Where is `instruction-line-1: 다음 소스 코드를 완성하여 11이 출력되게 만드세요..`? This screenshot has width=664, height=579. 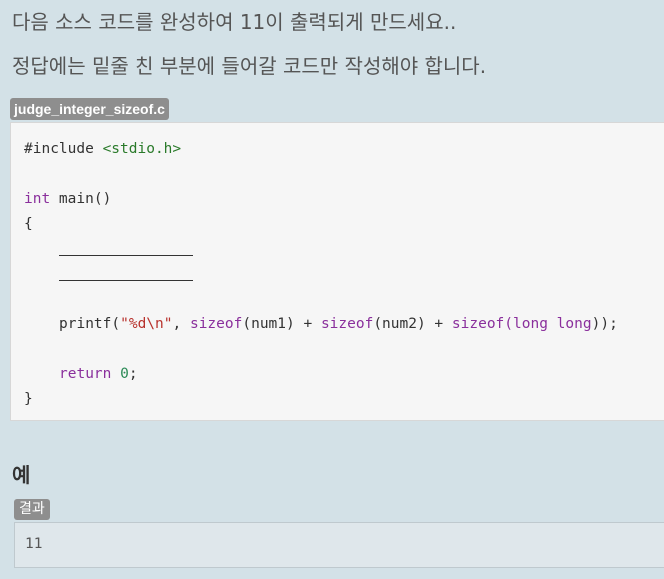
instruction-line-1: 다음 소스 코드를 완성하여 11이 출력되게 만드세요.. is located at coordinates (234, 22).